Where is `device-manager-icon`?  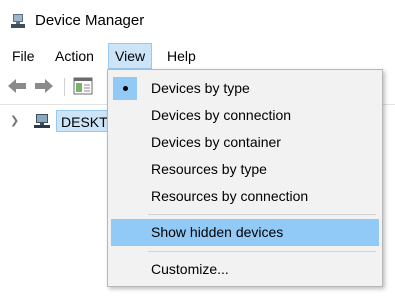
device-manager-icon is located at coordinates (18, 21).